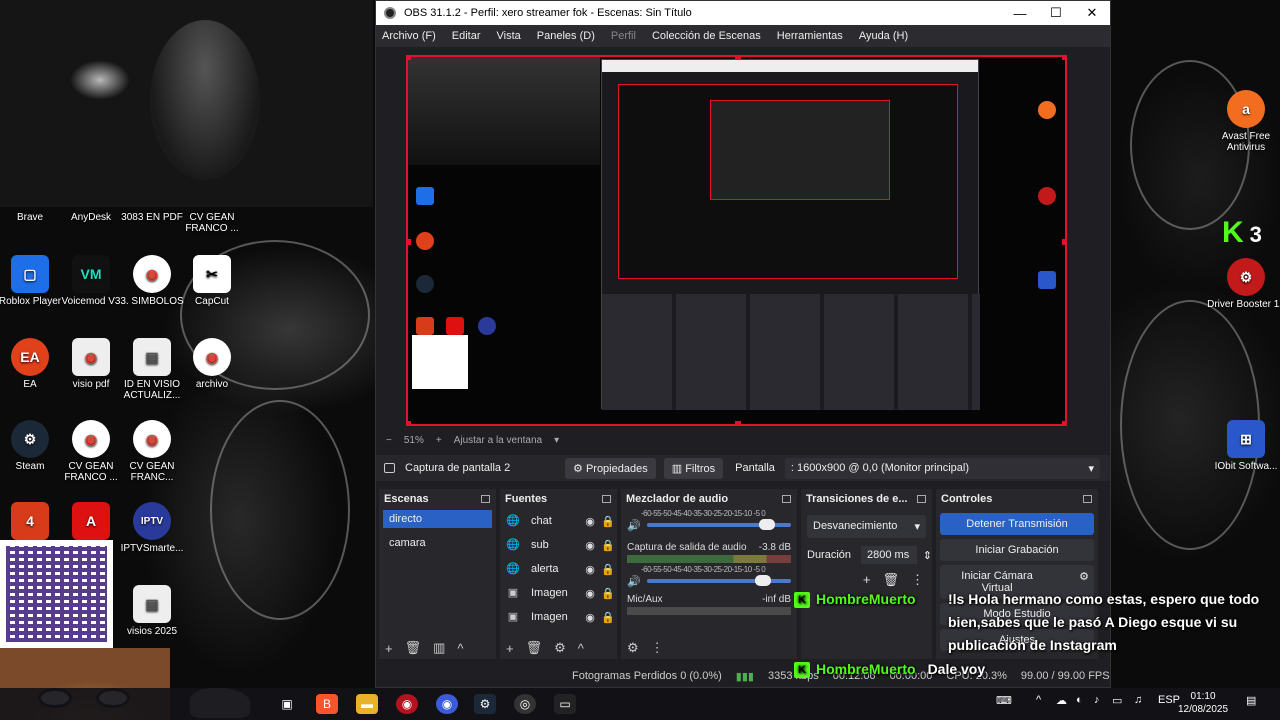 This screenshot has height=720, width=1280. Describe the element at coordinates (1243, 121) in the screenshot. I see `desktop-icon-avast: a Avast Free Antivirus` at that location.